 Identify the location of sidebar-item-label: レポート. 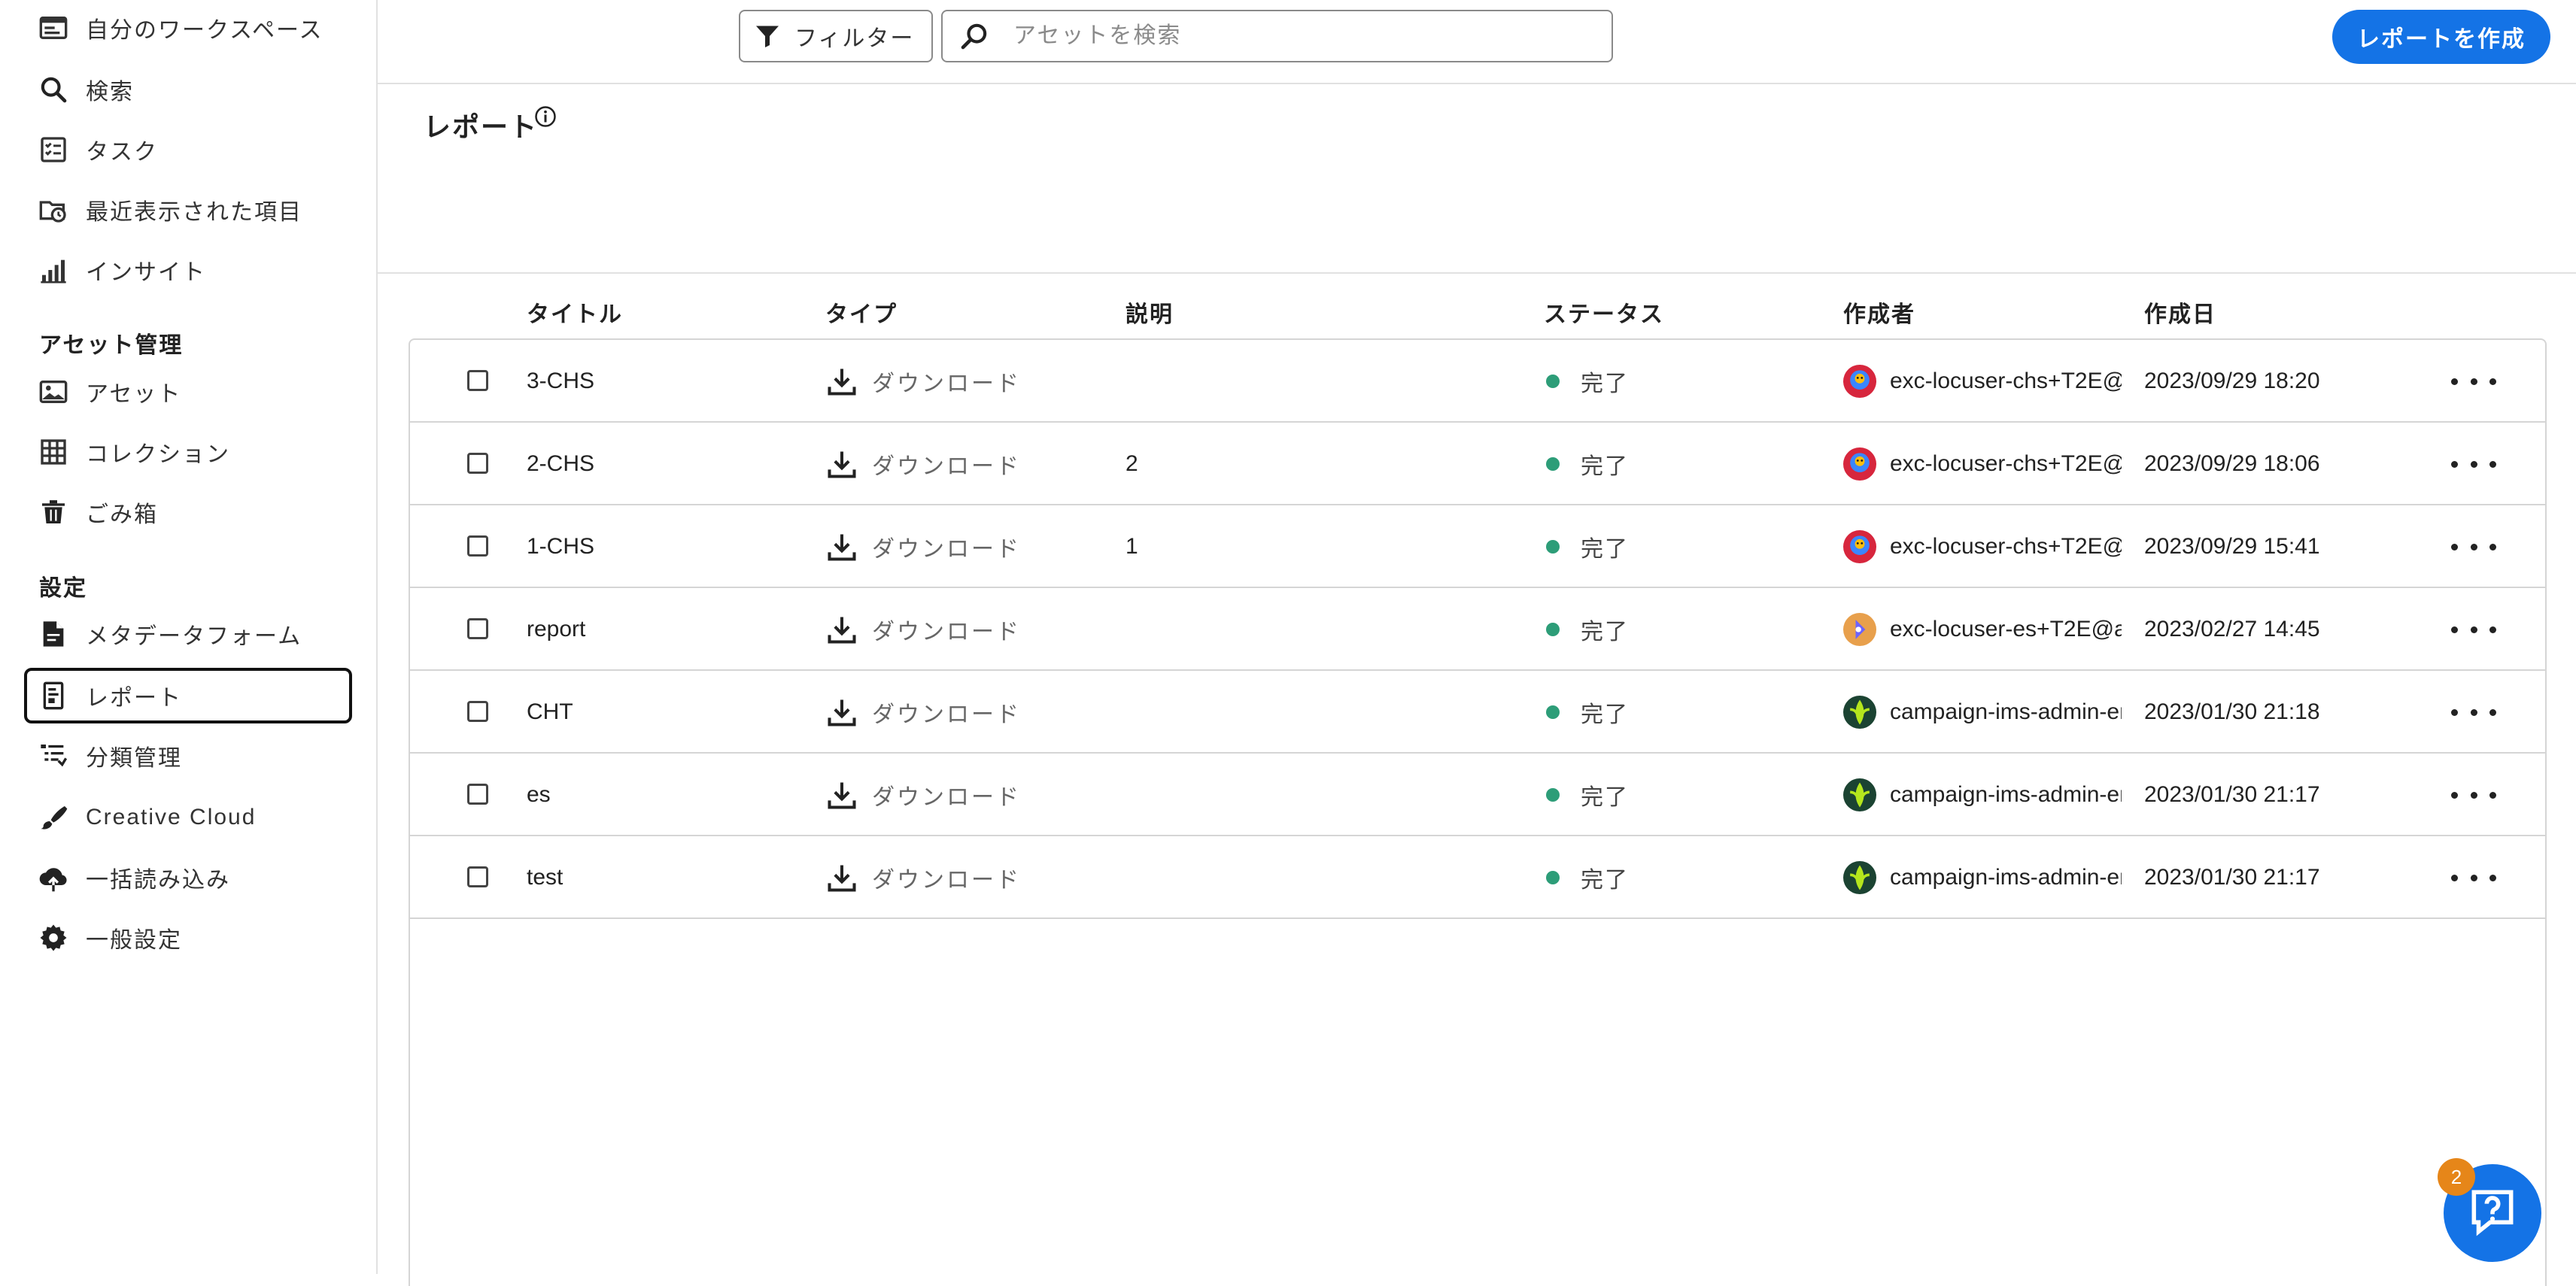
(134, 698).